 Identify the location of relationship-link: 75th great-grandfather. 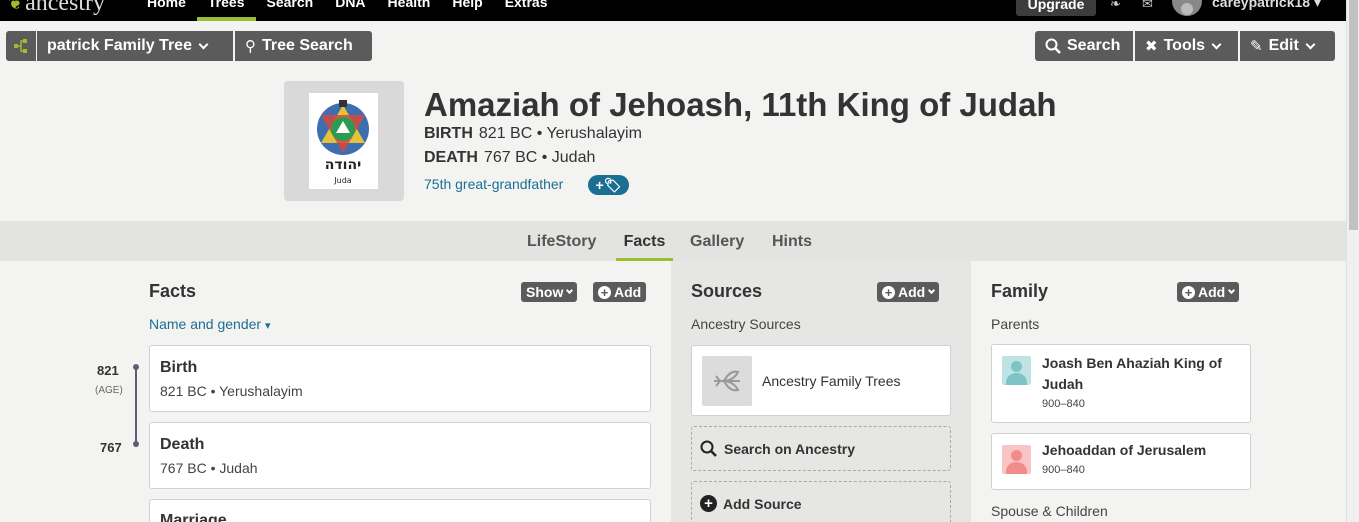
(493, 184).